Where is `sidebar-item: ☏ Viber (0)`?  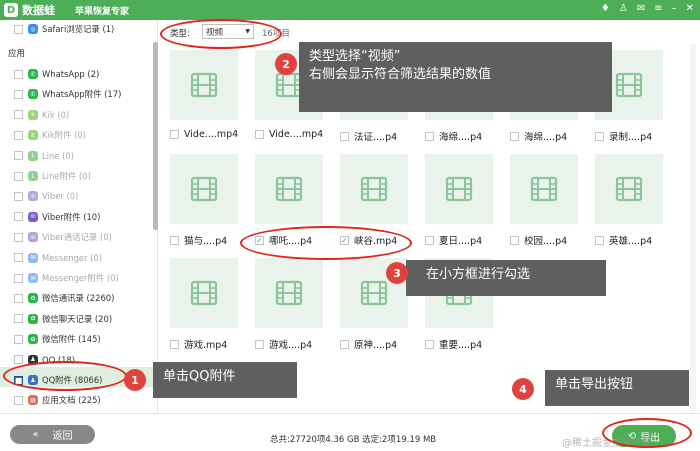
sidebar-item: ☏ Viber (0) is located at coordinates (46, 196).